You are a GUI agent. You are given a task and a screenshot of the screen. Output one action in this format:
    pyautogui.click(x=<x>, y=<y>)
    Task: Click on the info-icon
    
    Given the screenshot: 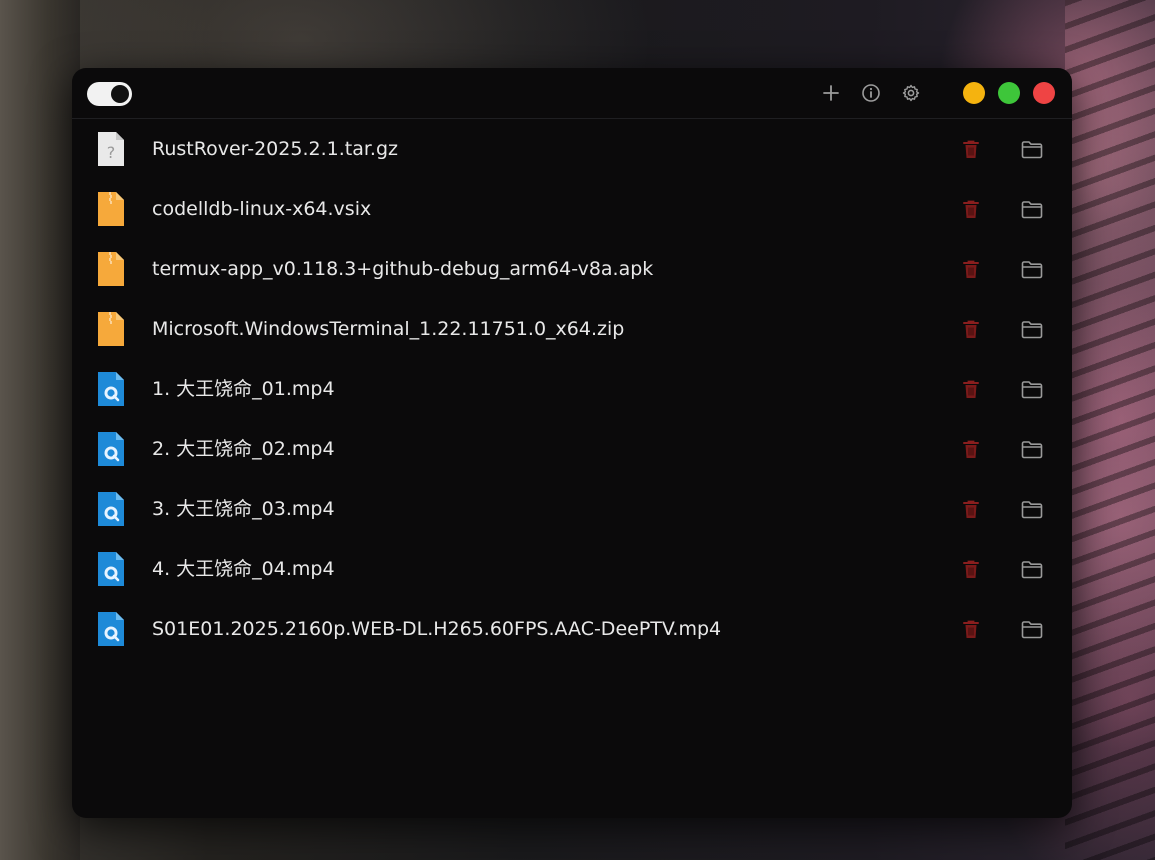 What is the action you would take?
    pyautogui.click(x=871, y=93)
    